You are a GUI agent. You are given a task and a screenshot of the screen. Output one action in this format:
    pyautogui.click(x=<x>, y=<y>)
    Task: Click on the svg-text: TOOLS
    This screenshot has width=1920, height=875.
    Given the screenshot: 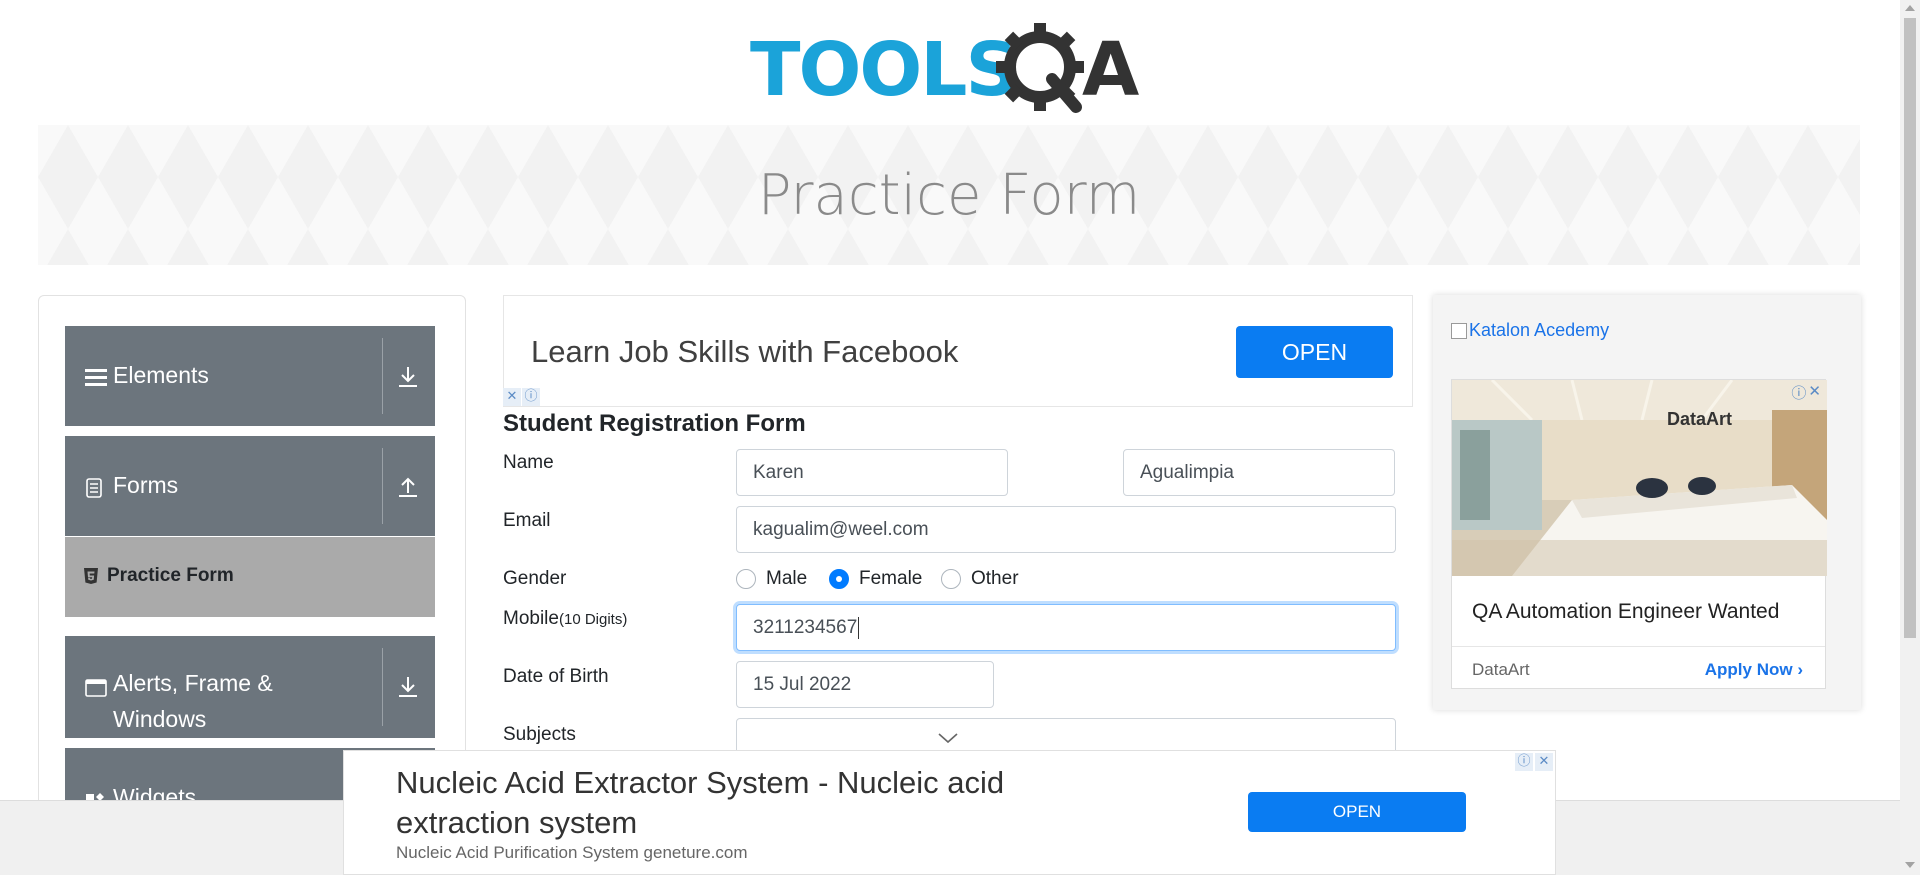 What is the action you would take?
    pyautogui.click(x=883, y=70)
    